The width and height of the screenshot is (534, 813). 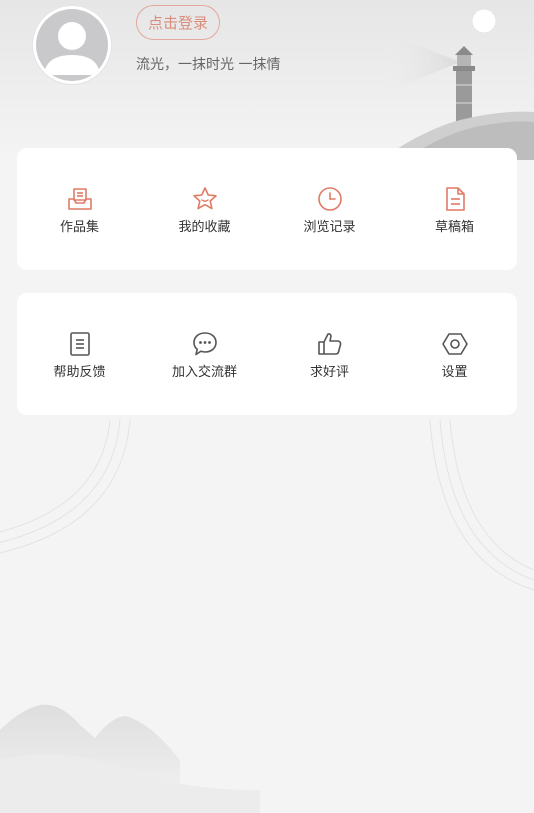 What do you see at coordinates (79, 344) in the screenshot?
I see `note-icon` at bounding box center [79, 344].